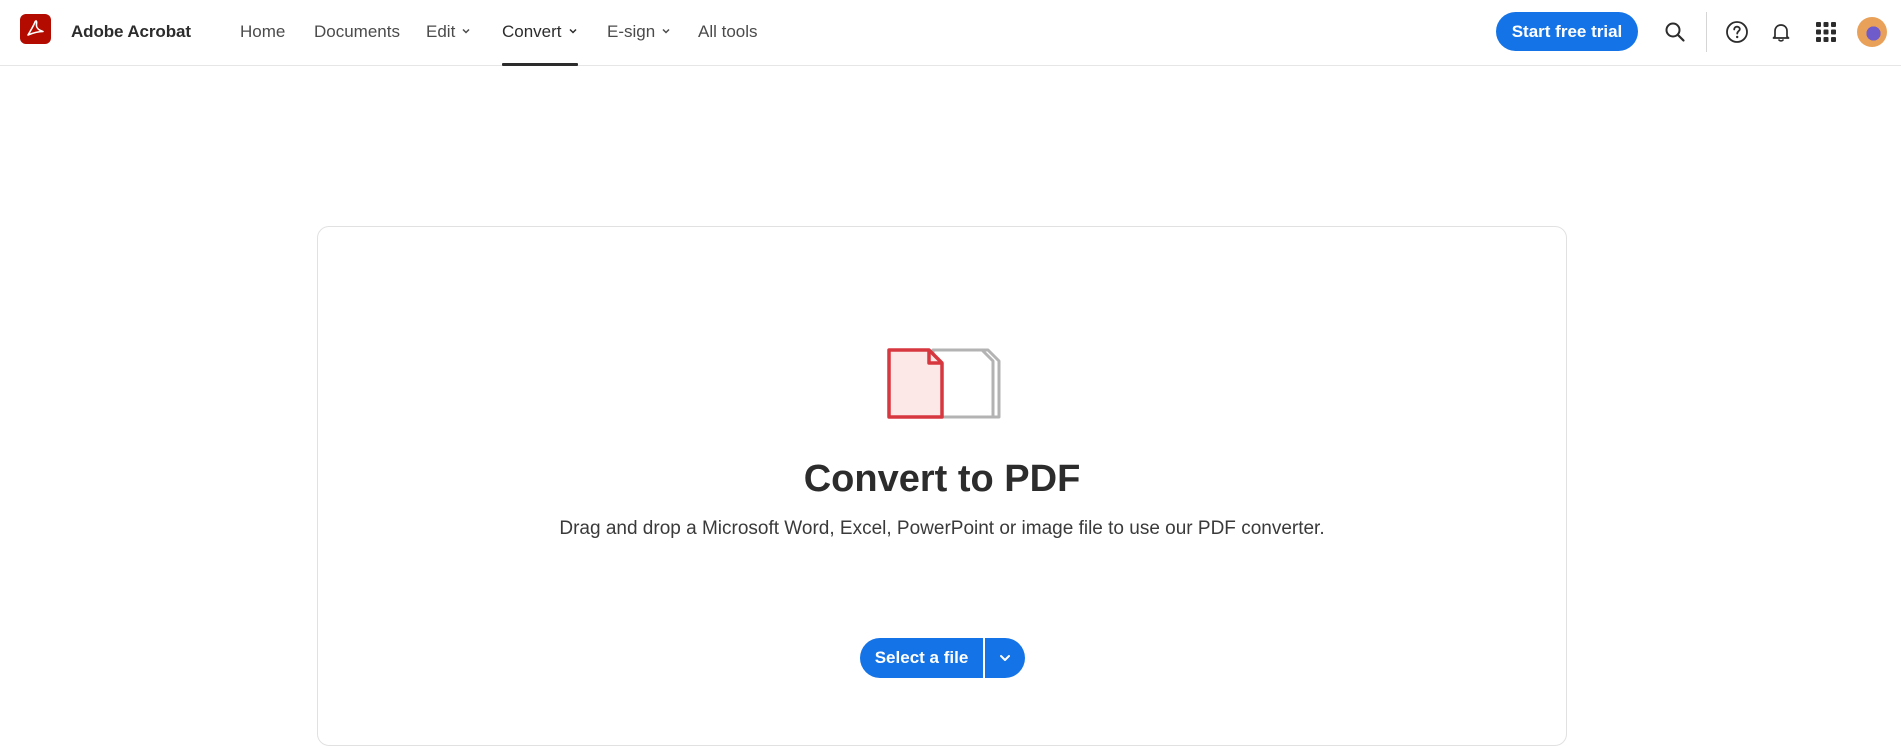  What do you see at coordinates (728, 31) in the screenshot?
I see `nav-all-tools-label: All tools` at bounding box center [728, 31].